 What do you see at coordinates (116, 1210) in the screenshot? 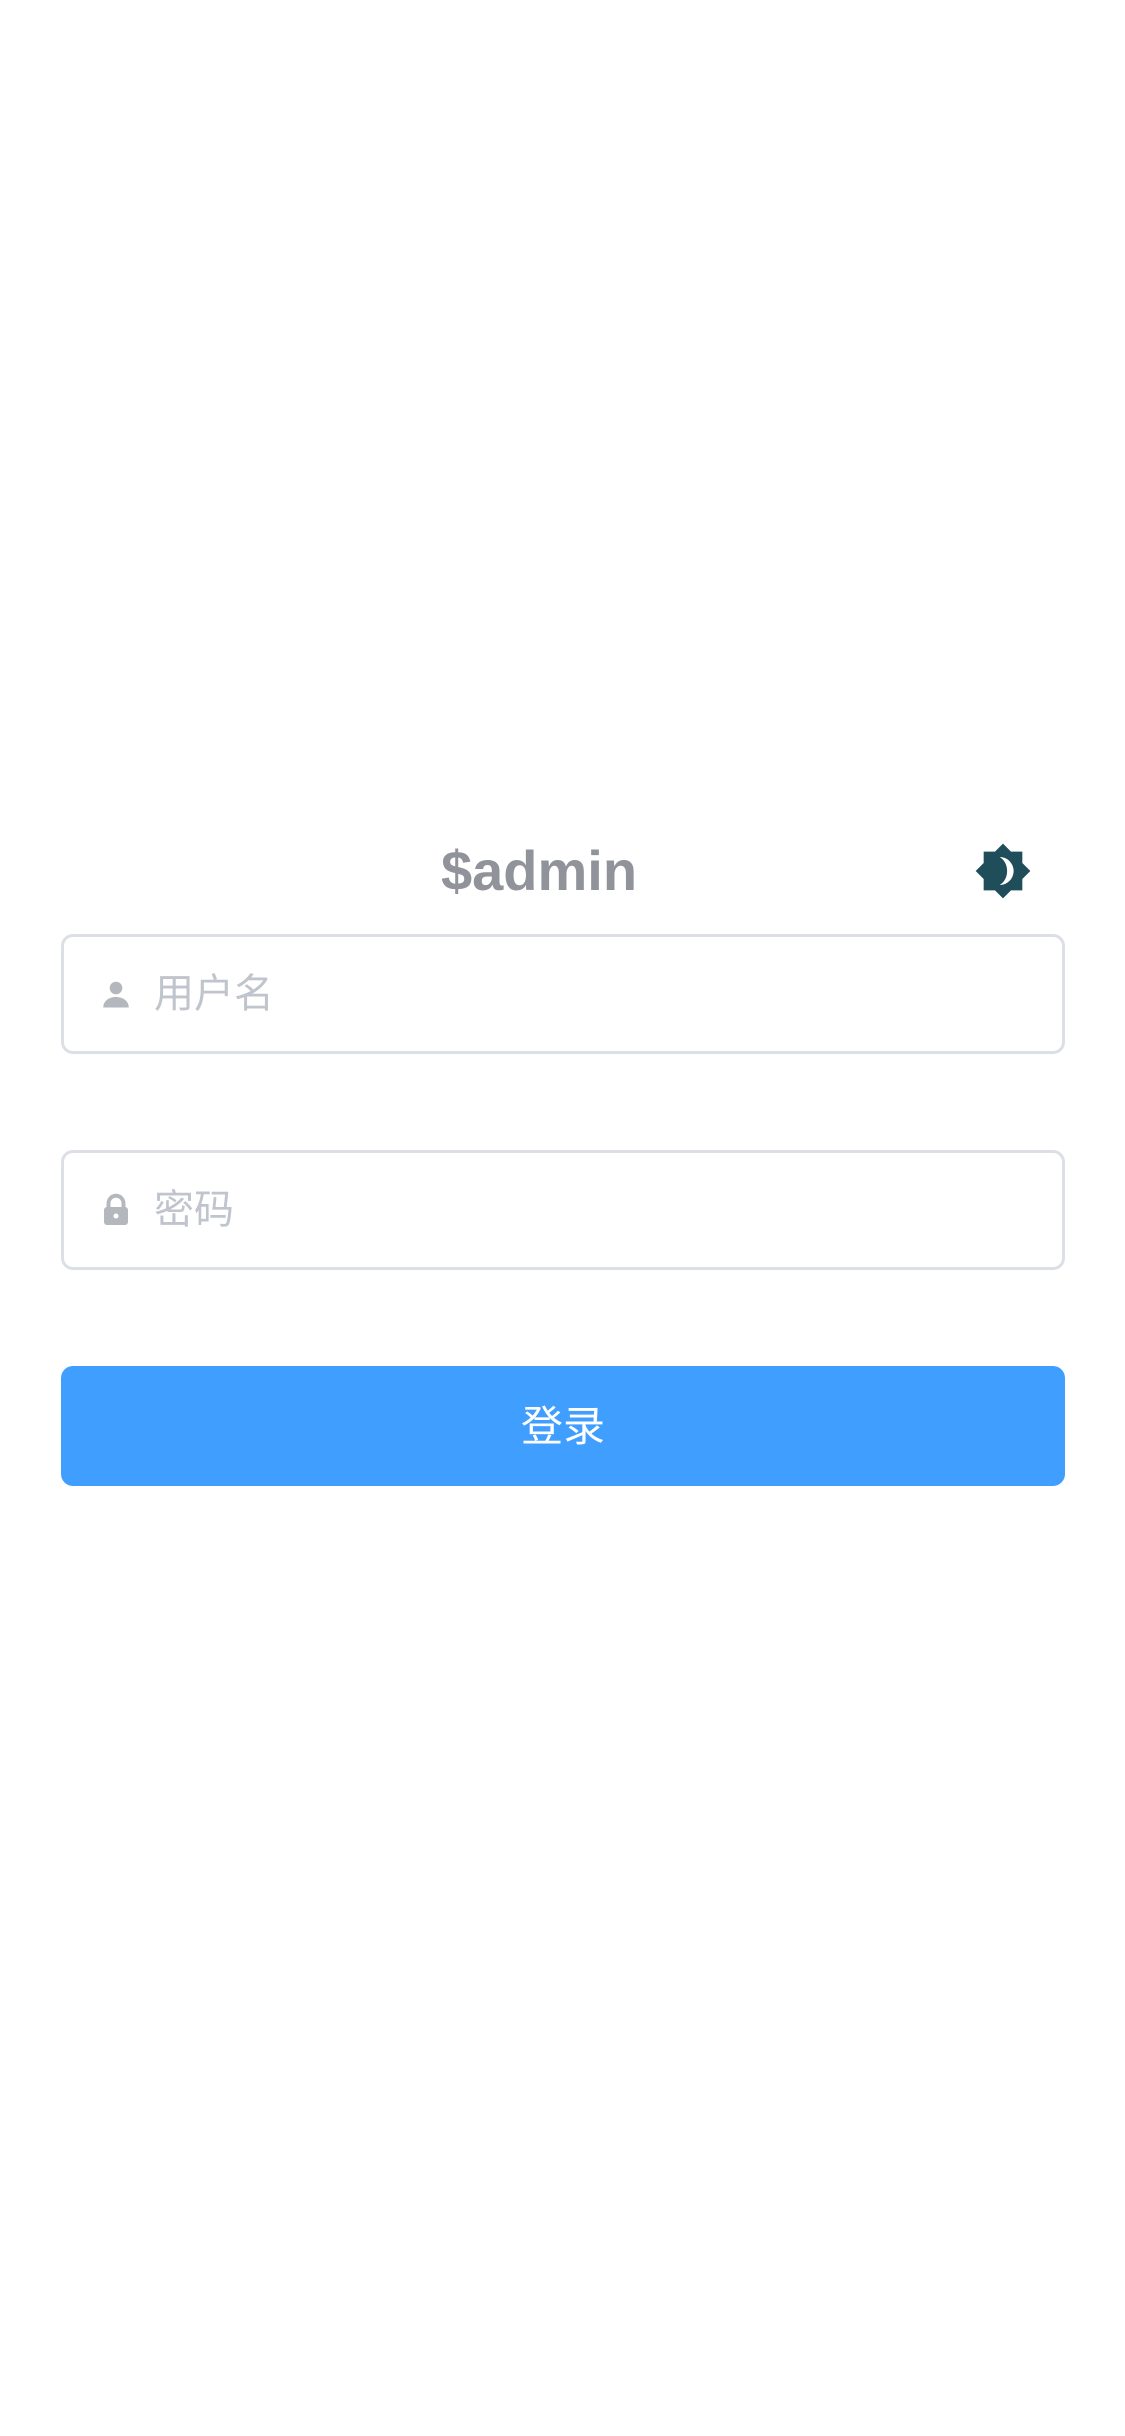
I see `lock-icon` at bounding box center [116, 1210].